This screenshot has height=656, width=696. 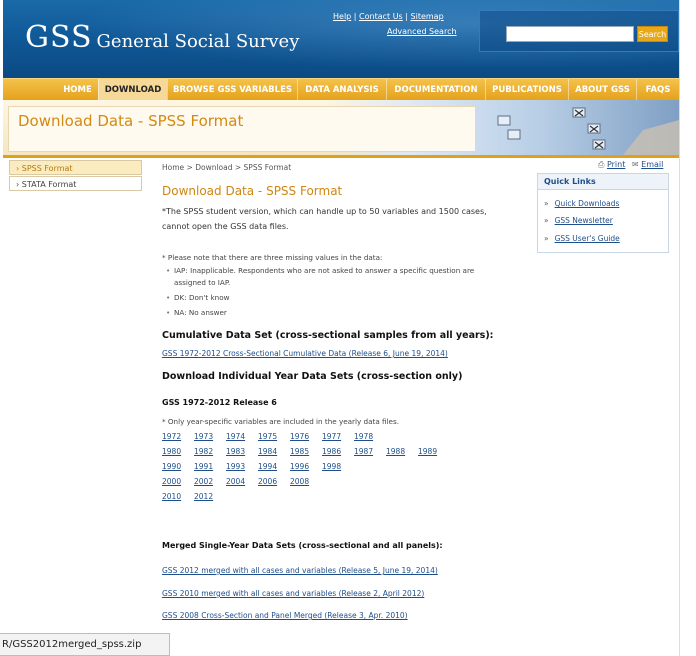 What do you see at coordinates (132, 90) in the screenshot?
I see `nav-download: DOWNLOAD` at bounding box center [132, 90].